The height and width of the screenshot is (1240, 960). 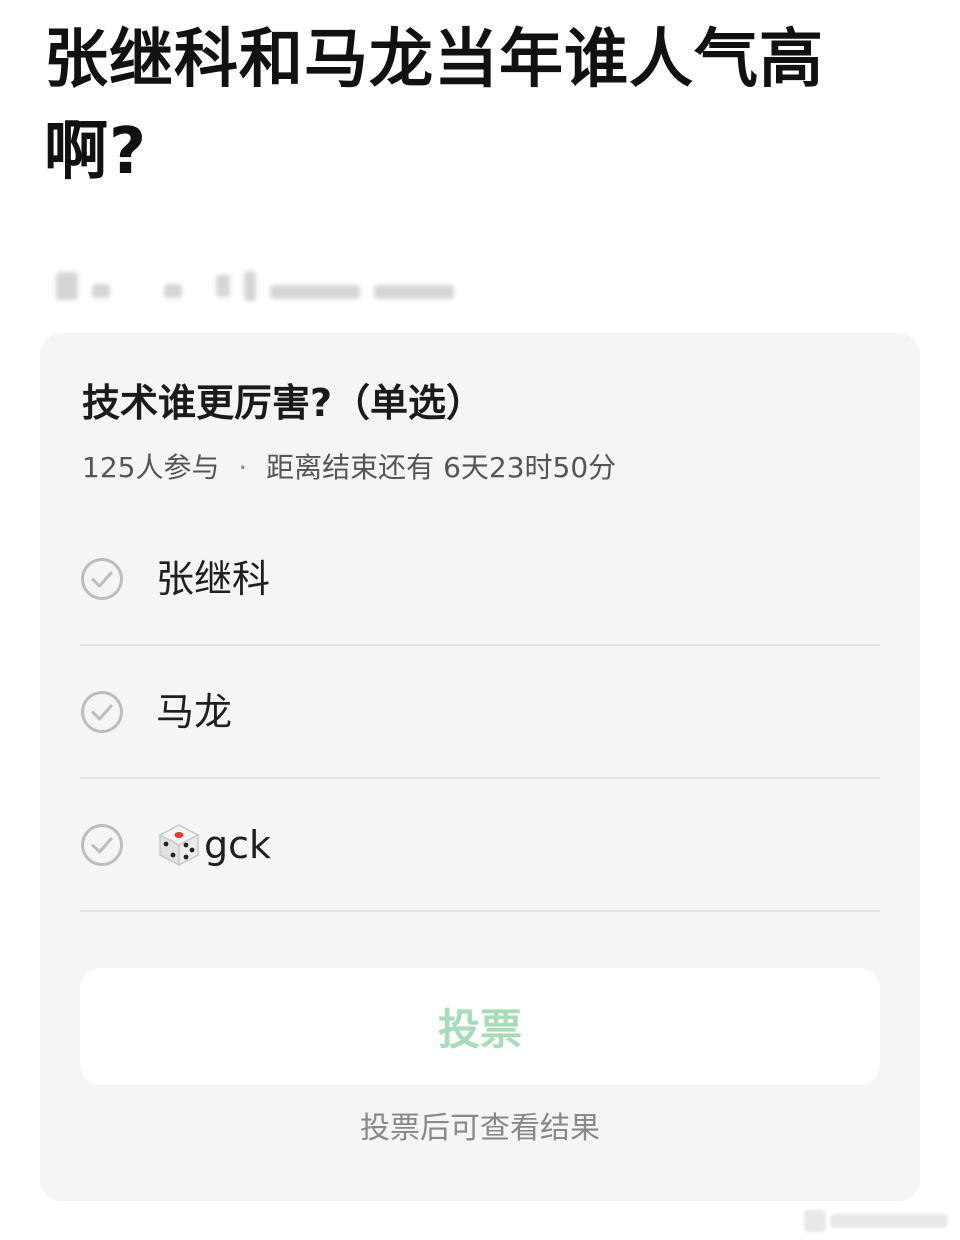 What do you see at coordinates (238, 844) in the screenshot?
I see `poll-option-label: gck` at bounding box center [238, 844].